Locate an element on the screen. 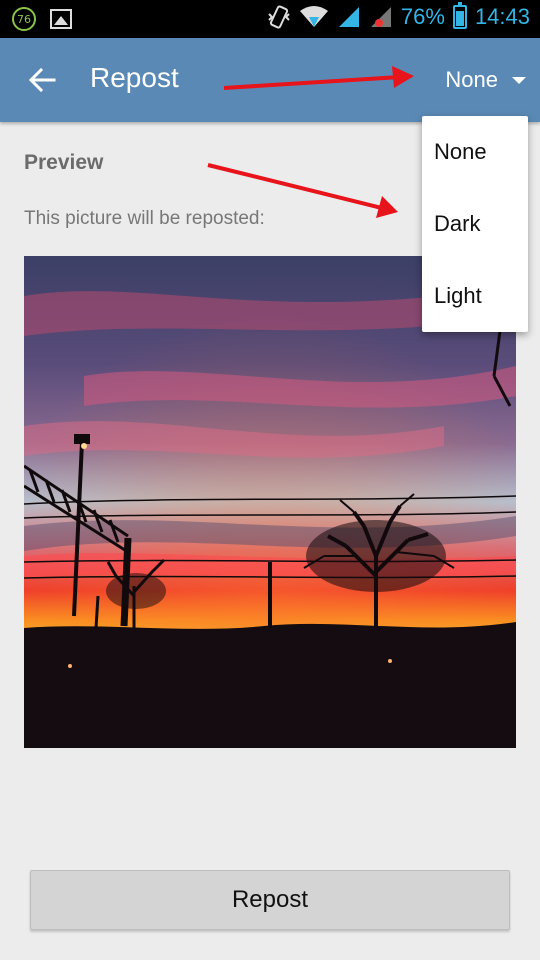 This screenshot has height=960, width=540. repost-button: Repost is located at coordinates (270, 900).